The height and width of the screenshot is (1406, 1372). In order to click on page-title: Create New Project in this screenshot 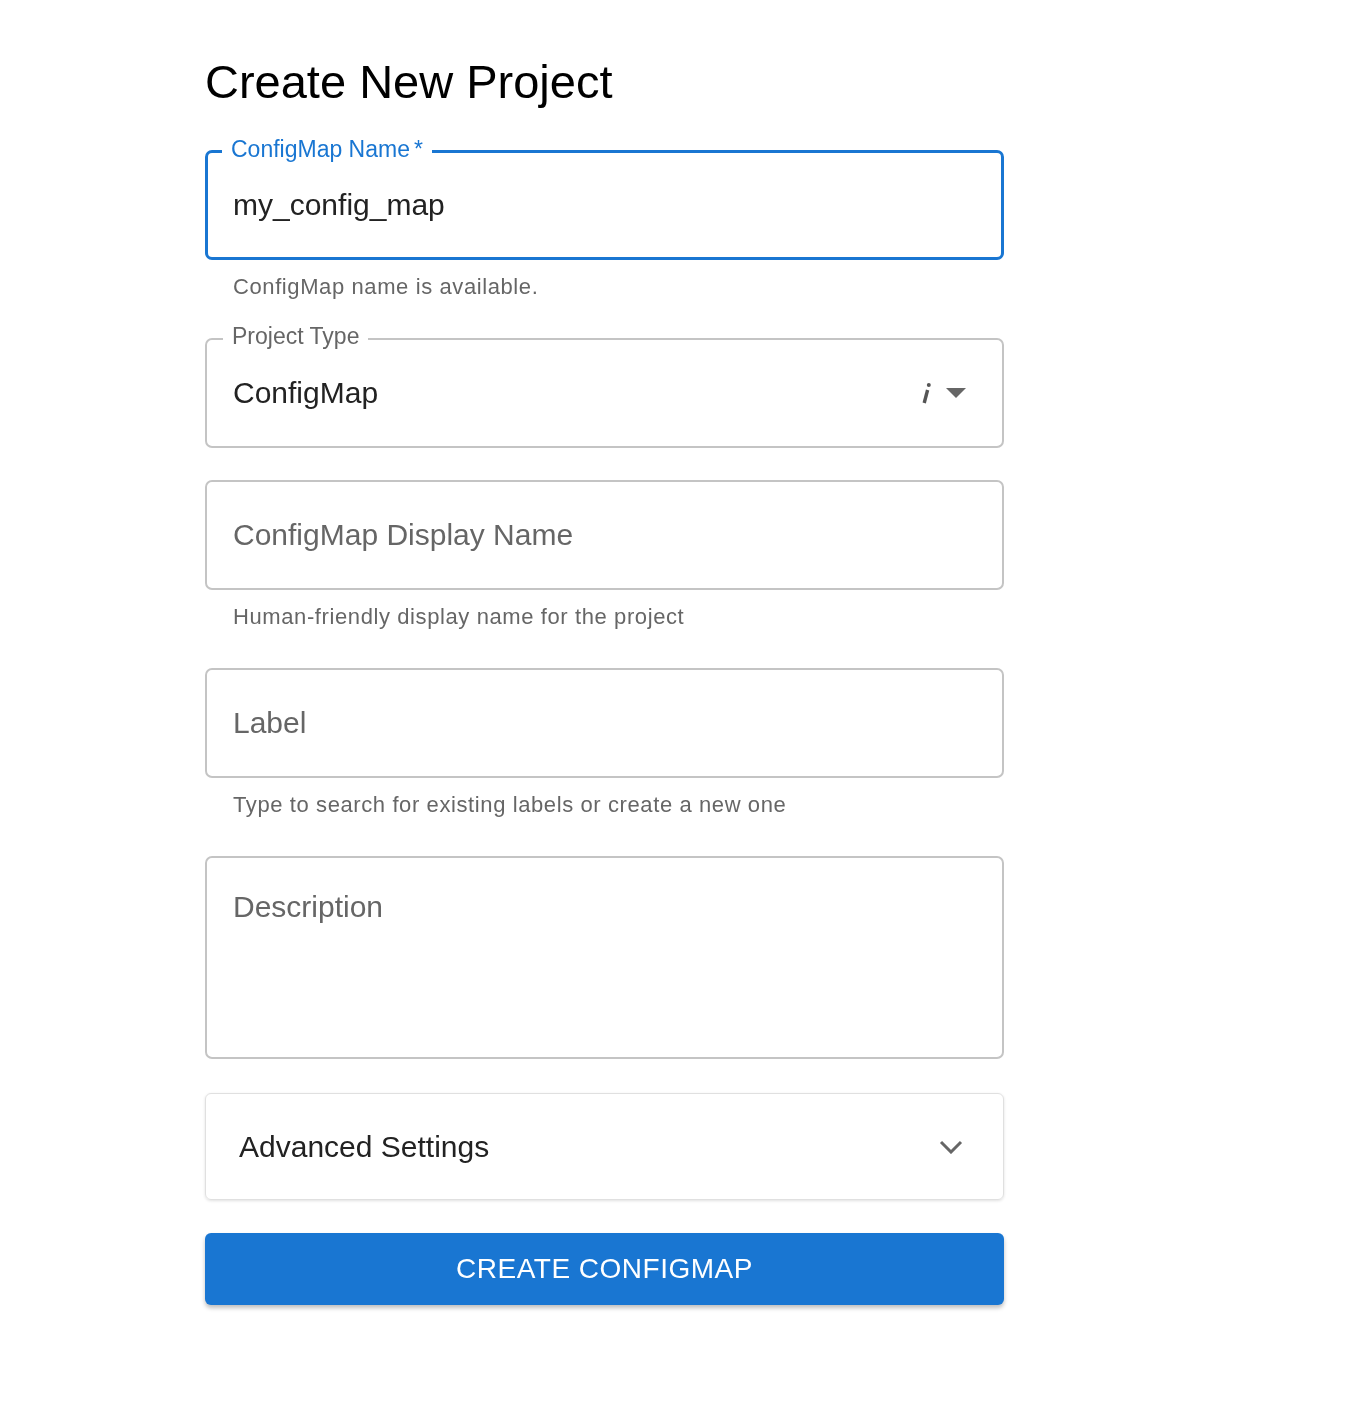, I will do `click(409, 82)`.